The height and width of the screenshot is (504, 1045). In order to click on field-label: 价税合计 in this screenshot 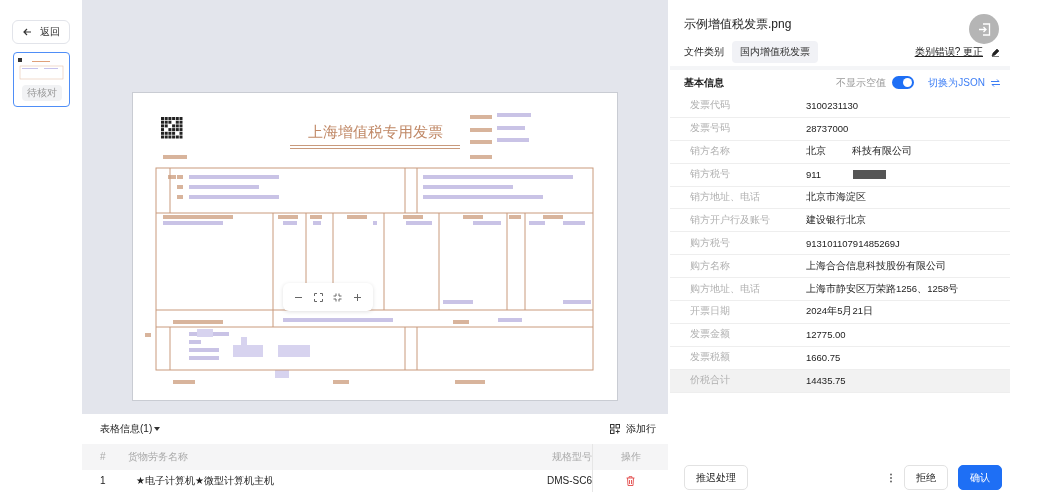, I will do `click(710, 381)`.